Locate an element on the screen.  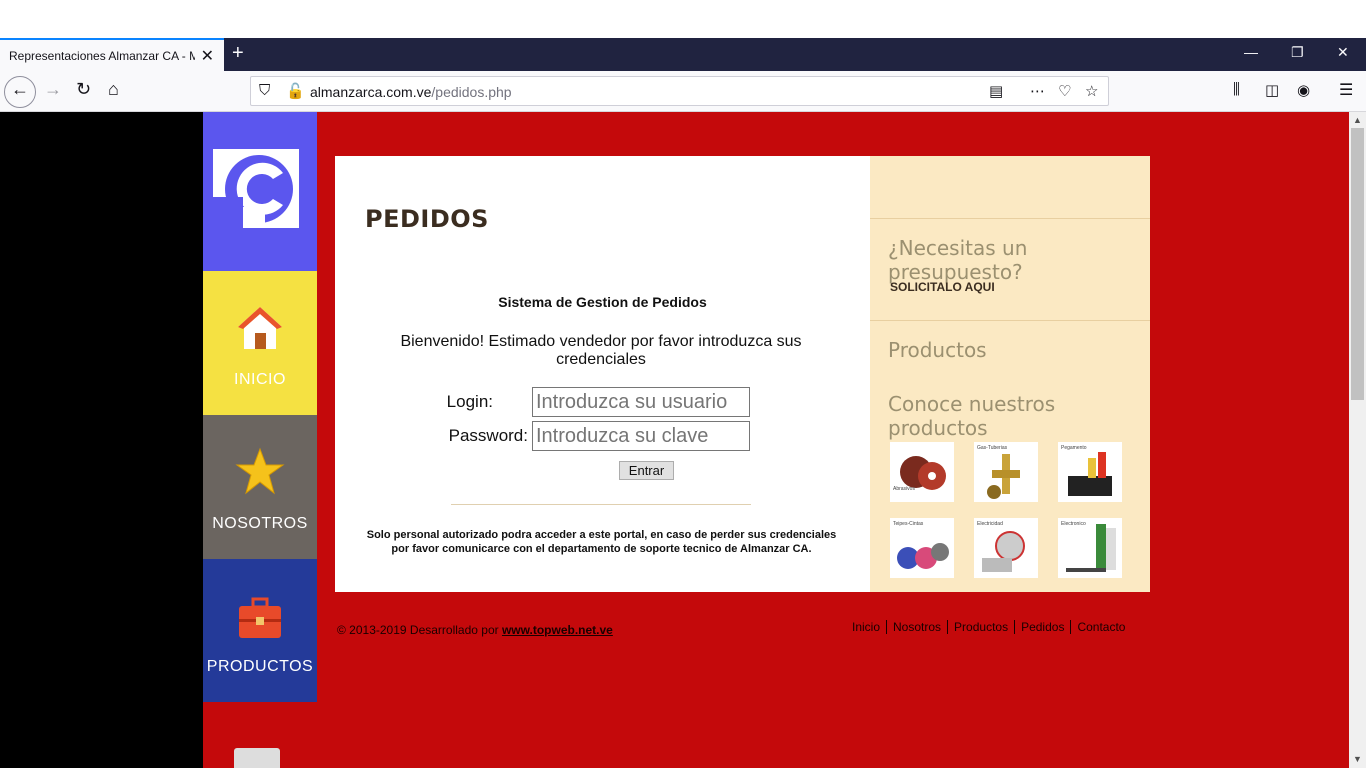
url-text: almanzarca.com.ve/pedidos.php is located at coordinates (411, 92).